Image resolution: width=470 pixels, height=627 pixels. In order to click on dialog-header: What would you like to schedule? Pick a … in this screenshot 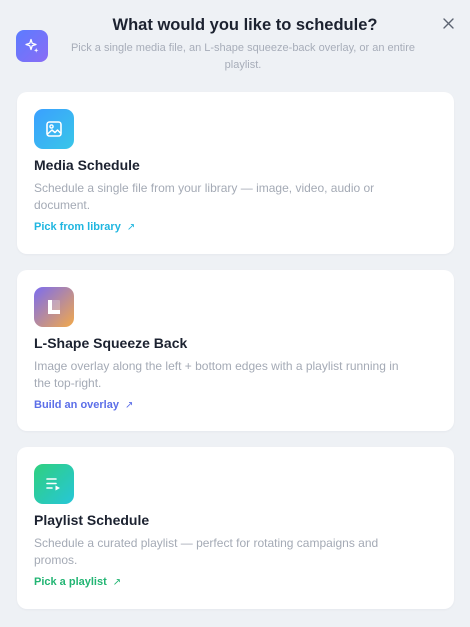, I will do `click(235, 40)`.